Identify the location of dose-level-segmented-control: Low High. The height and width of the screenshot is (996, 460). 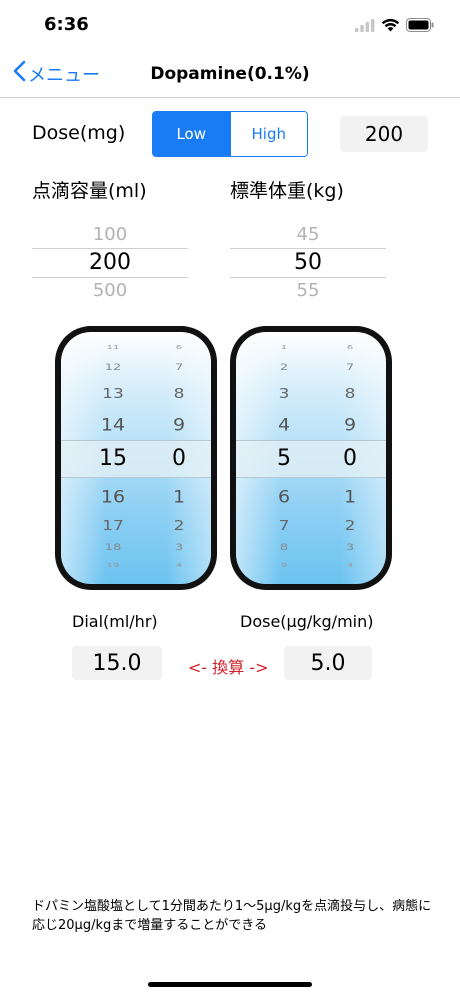
(230, 134).